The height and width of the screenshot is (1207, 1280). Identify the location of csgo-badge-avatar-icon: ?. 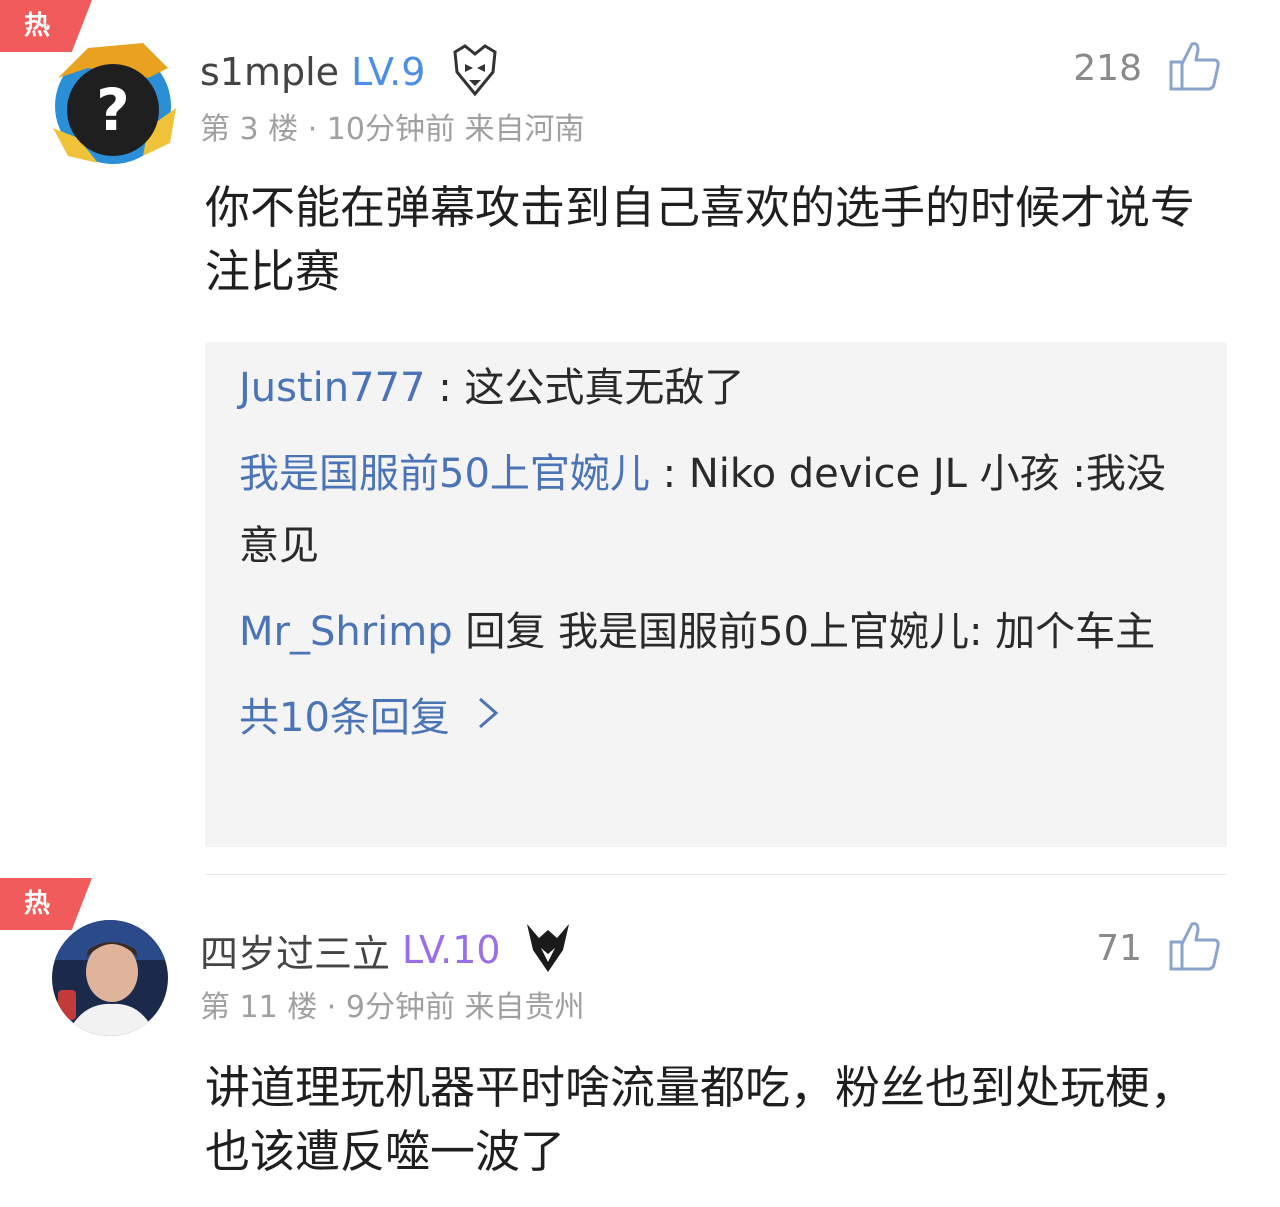
(114, 103).